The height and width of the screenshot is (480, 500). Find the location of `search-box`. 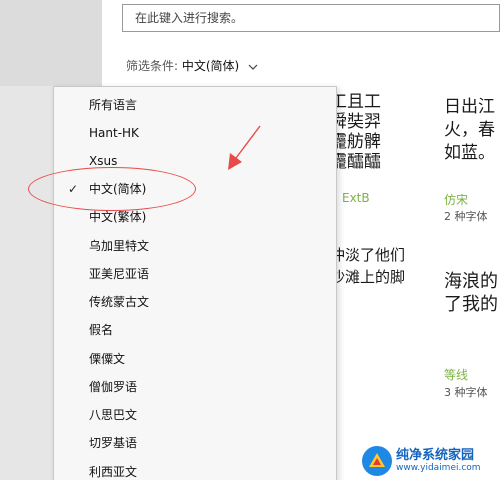

search-box is located at coordinates (311, 18).